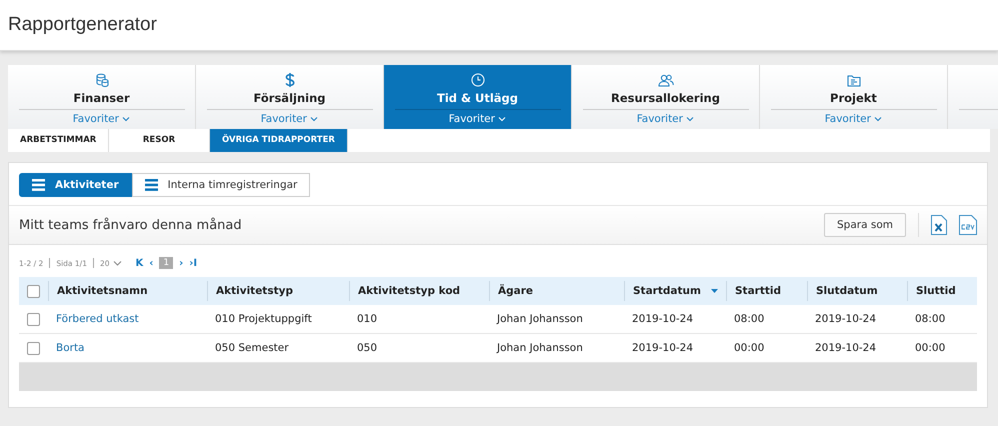  Describe the element at coordinates (478, 97) in the screenshot. I see `module-tab: Tid & Utlägg Favoriter` at that location.